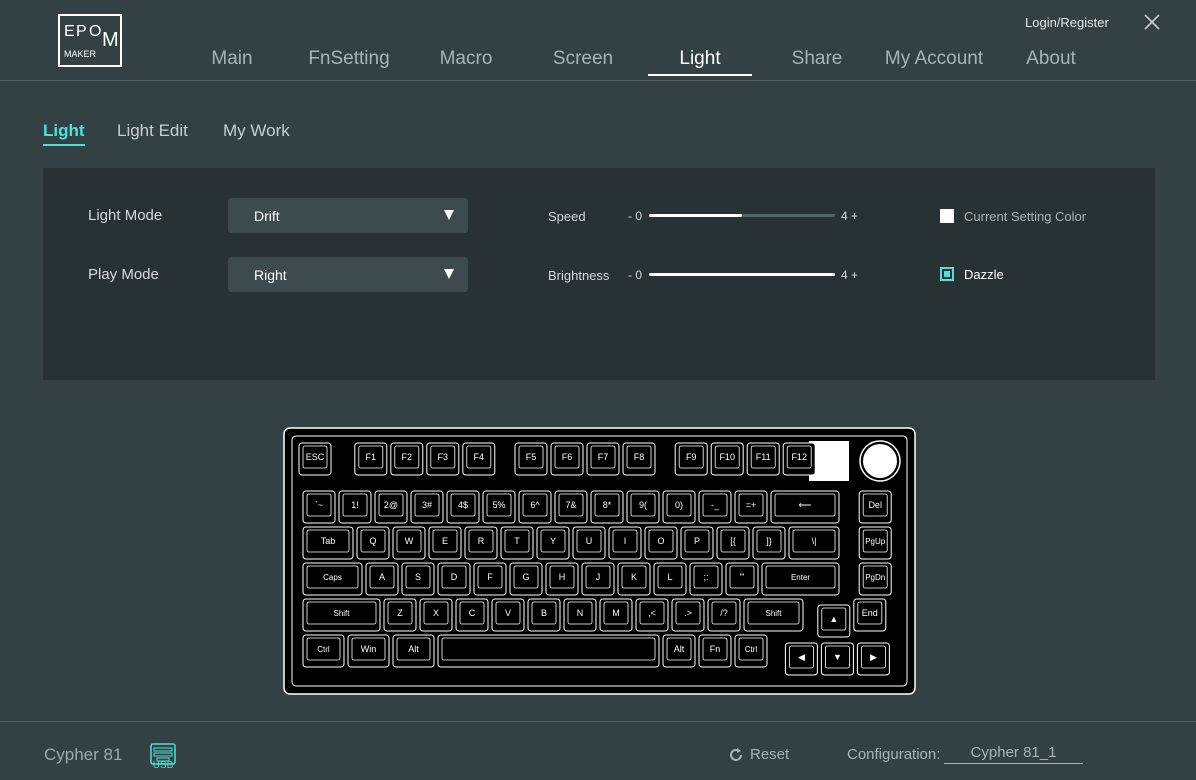  I want to click on key: `~, so click(319, 507).